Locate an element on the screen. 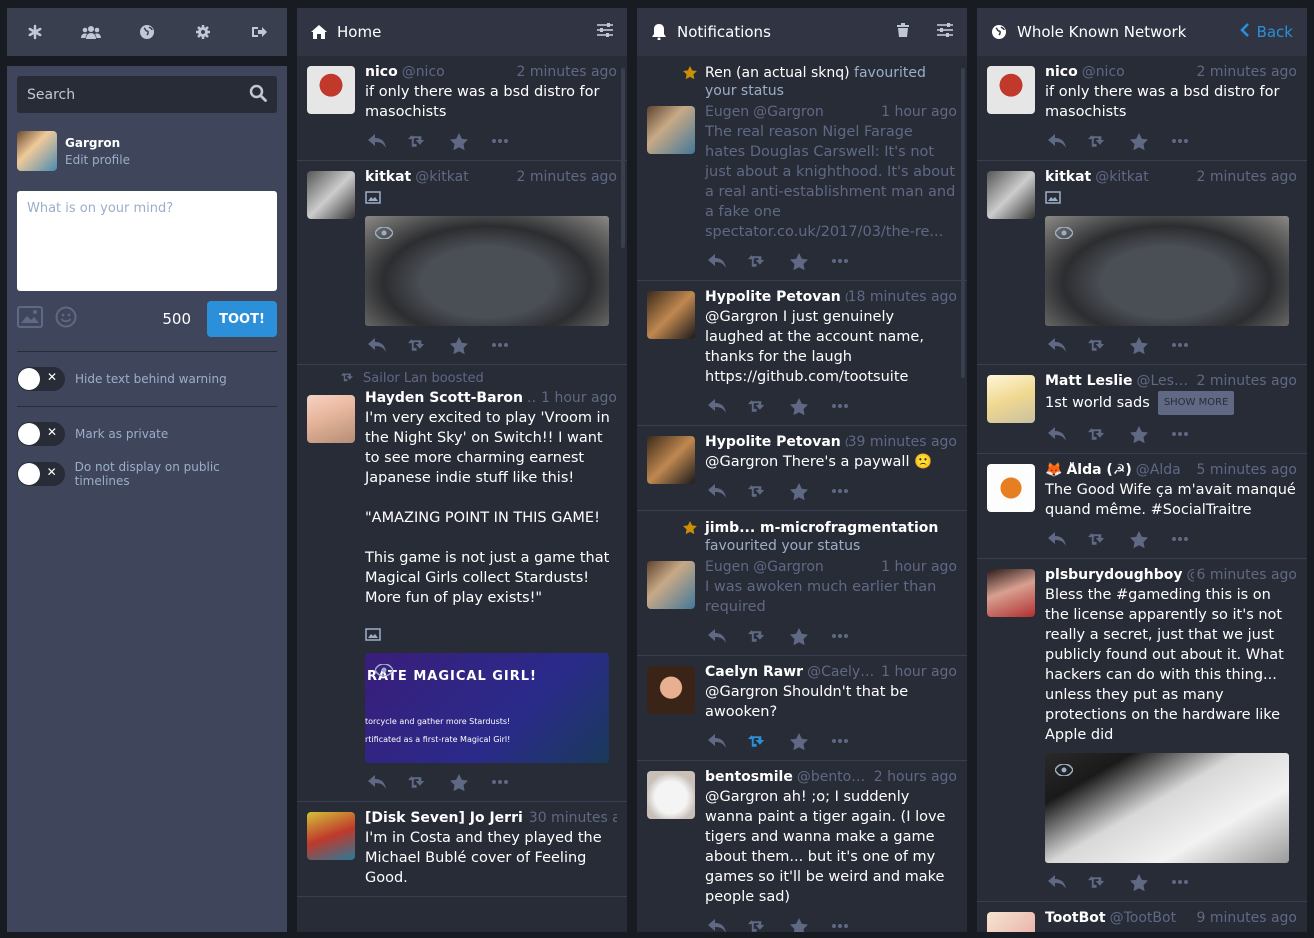 This screenshot has width=1314, height=938. toggle-private: ✕ Mark as private is located at coordinates (147, 434).